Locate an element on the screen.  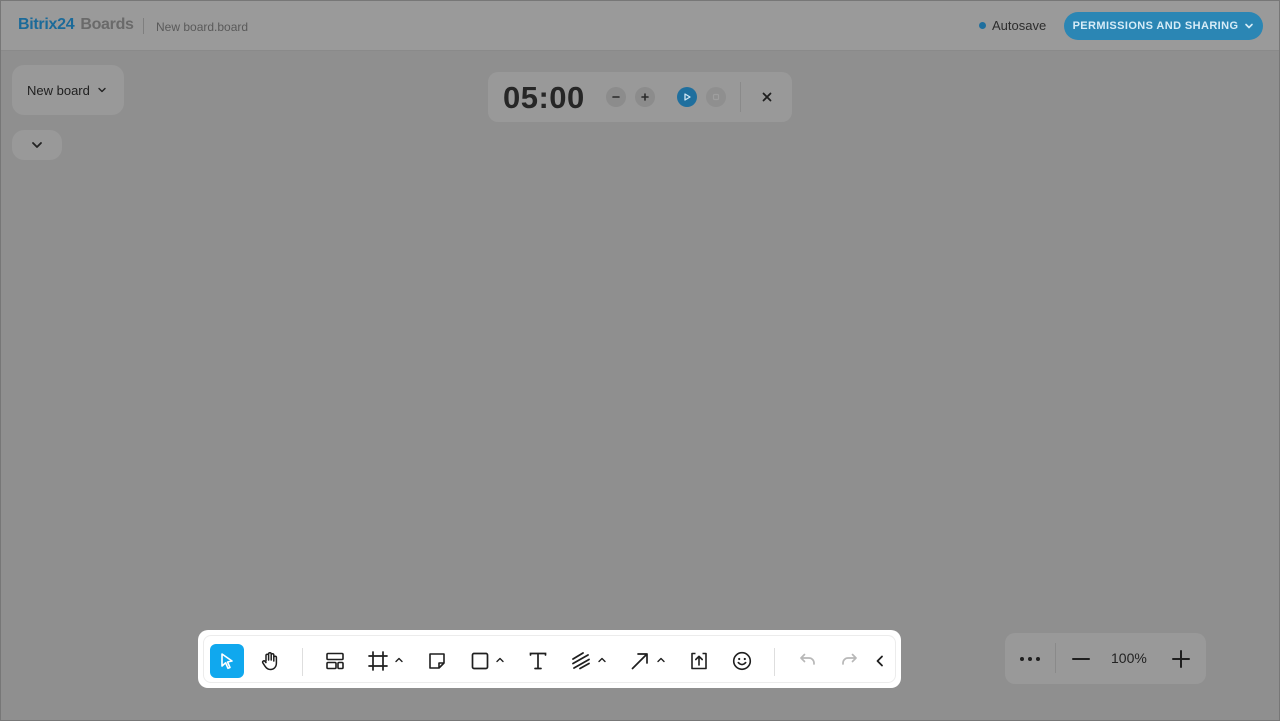
cursor-arrow-icon is located at coordinates (227, 661).